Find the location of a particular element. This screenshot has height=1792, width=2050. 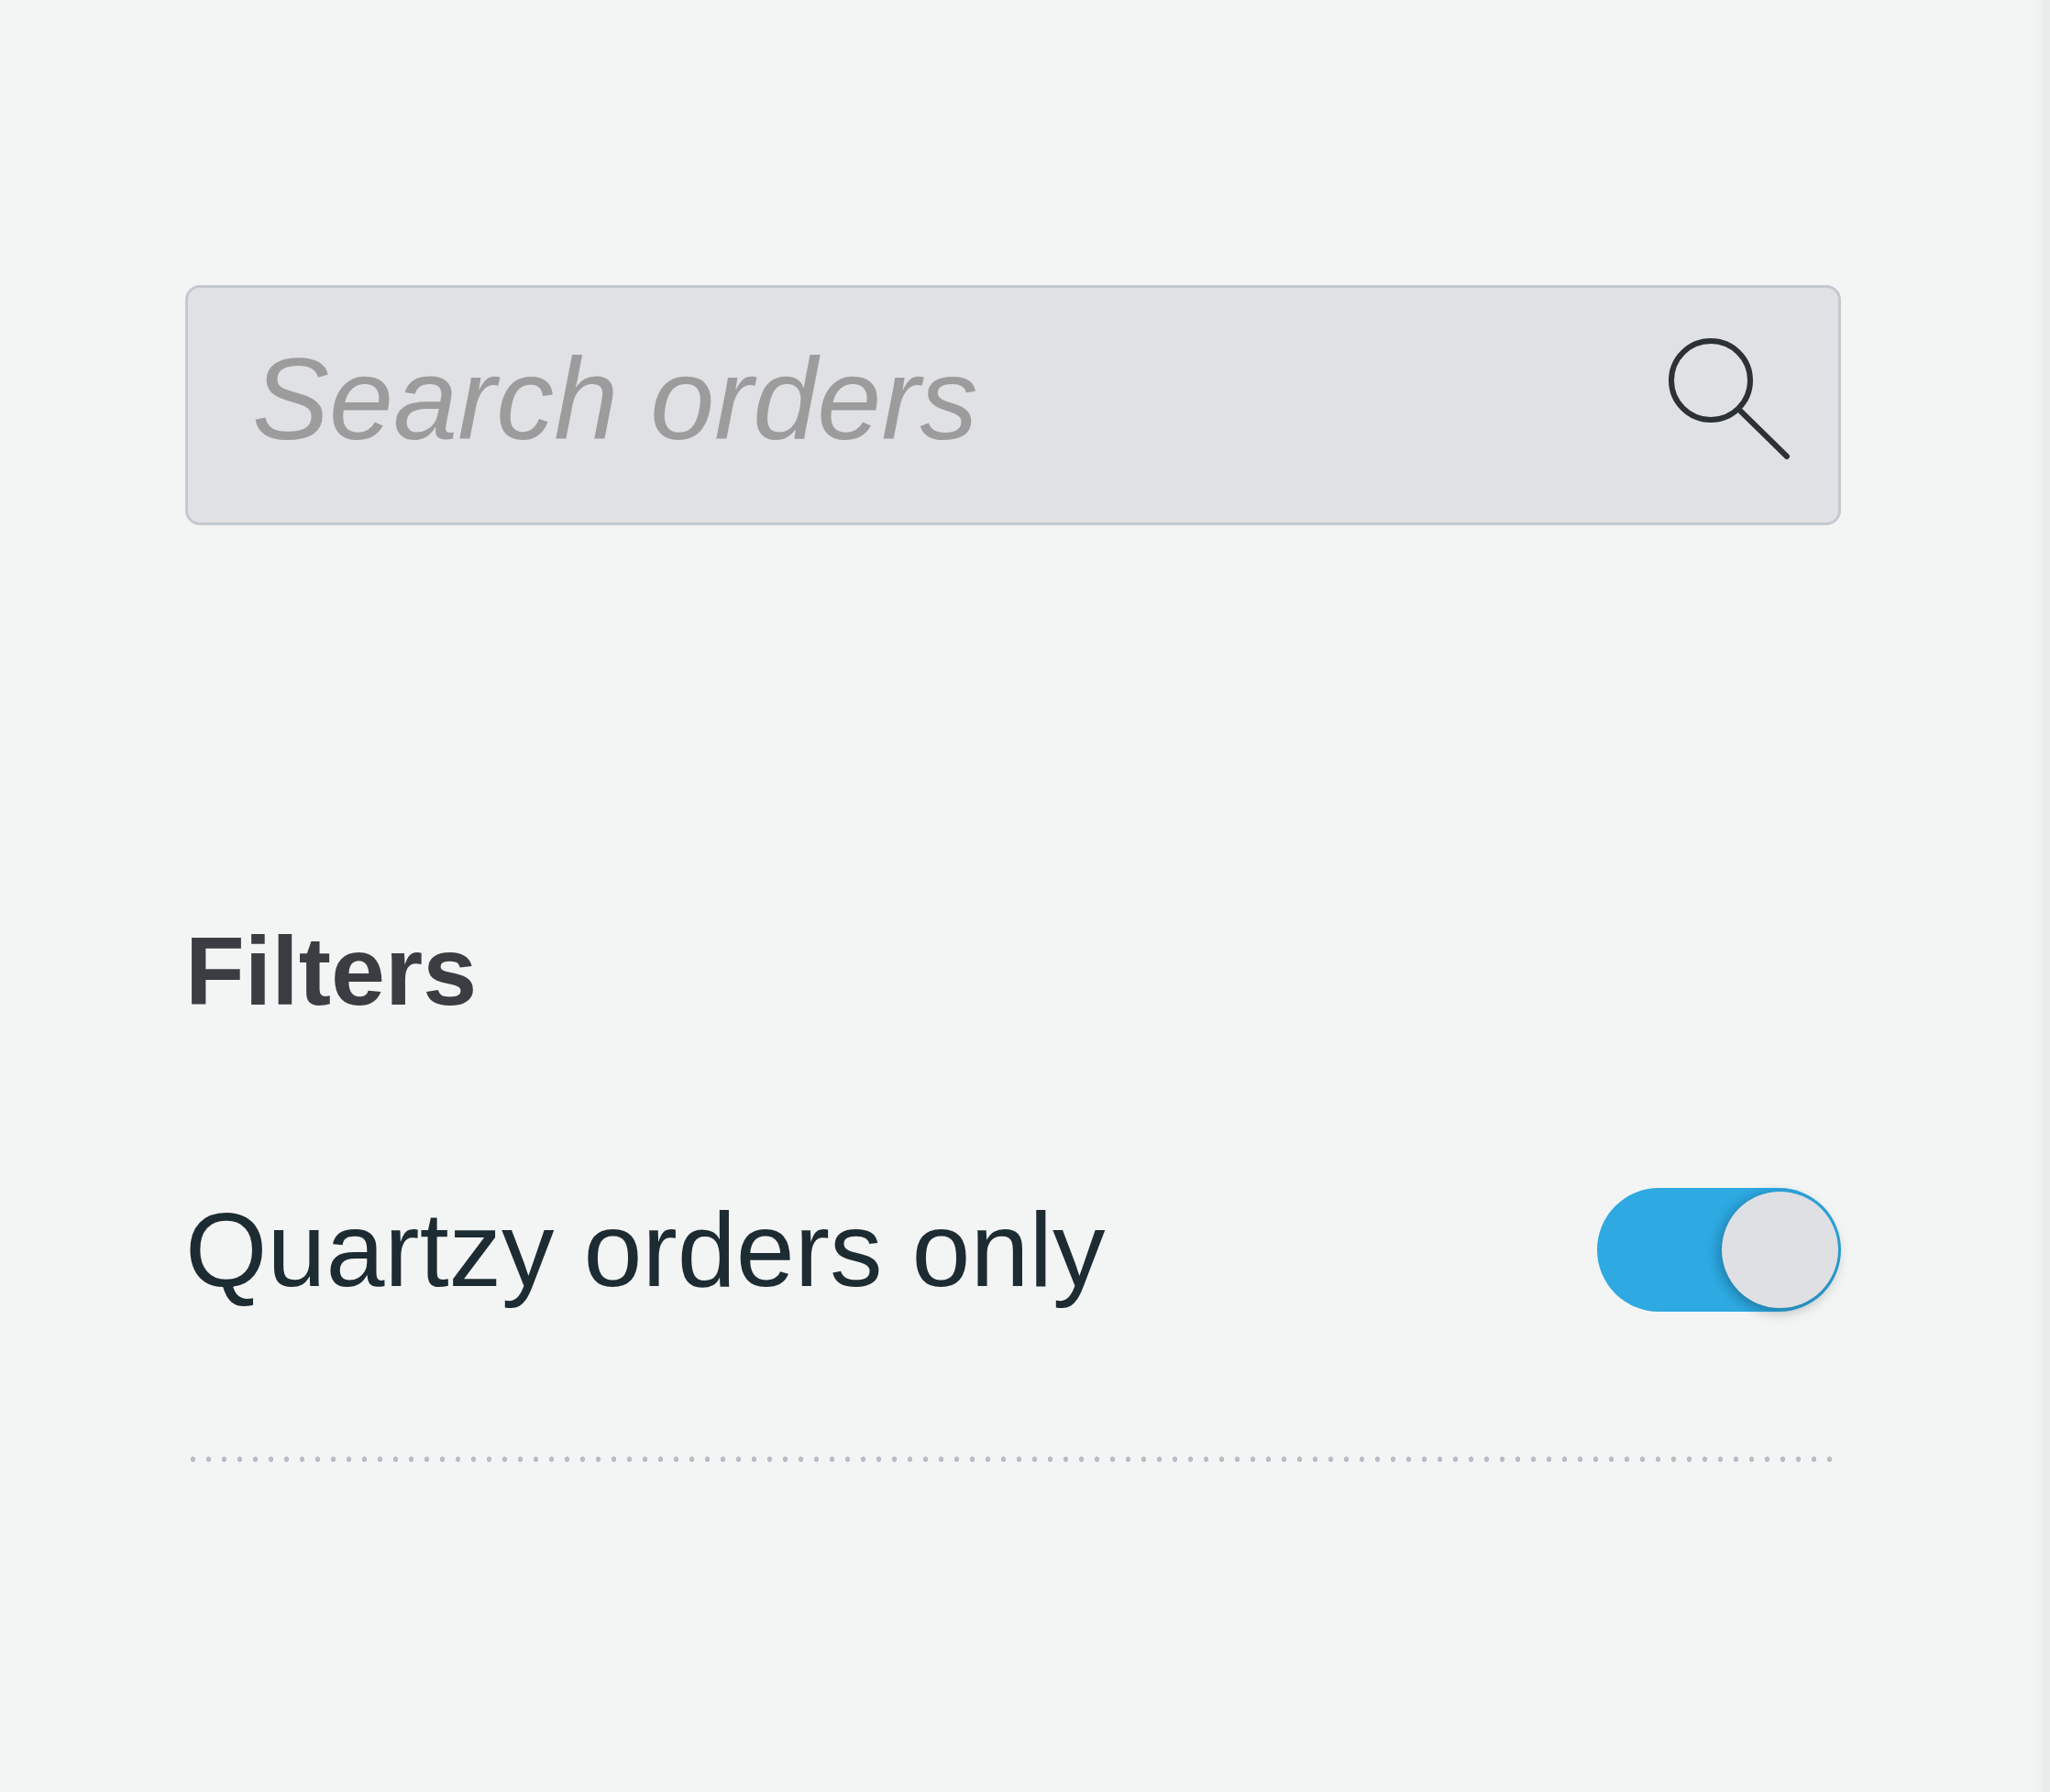

search-field: Search orders is located at coordinates (1013, 405).